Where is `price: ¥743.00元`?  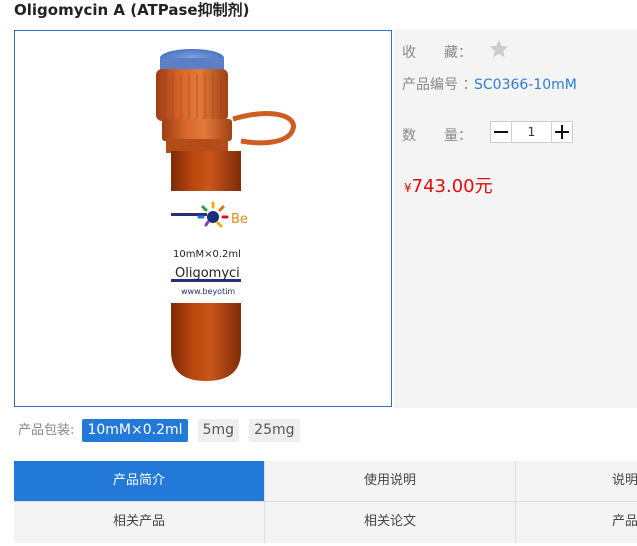
price: ¥743.00元 is located at coordinates (448, 185).